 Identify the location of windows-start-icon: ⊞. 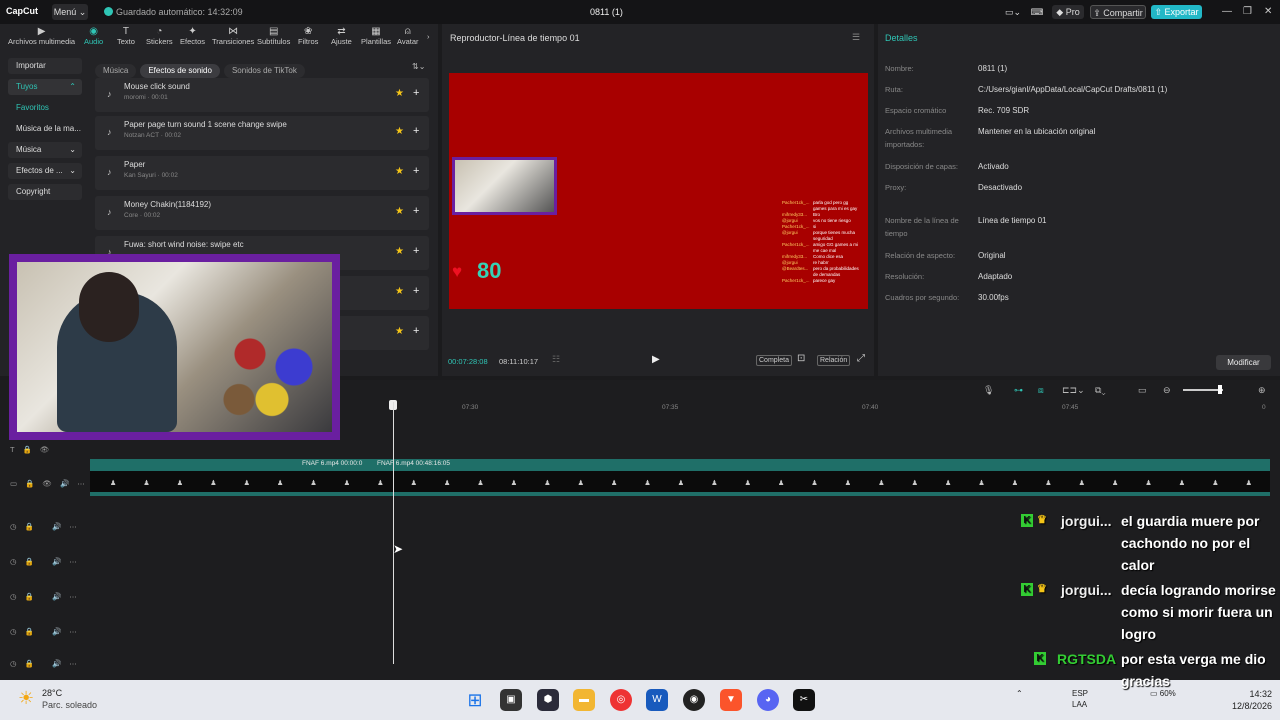
(475, 700).